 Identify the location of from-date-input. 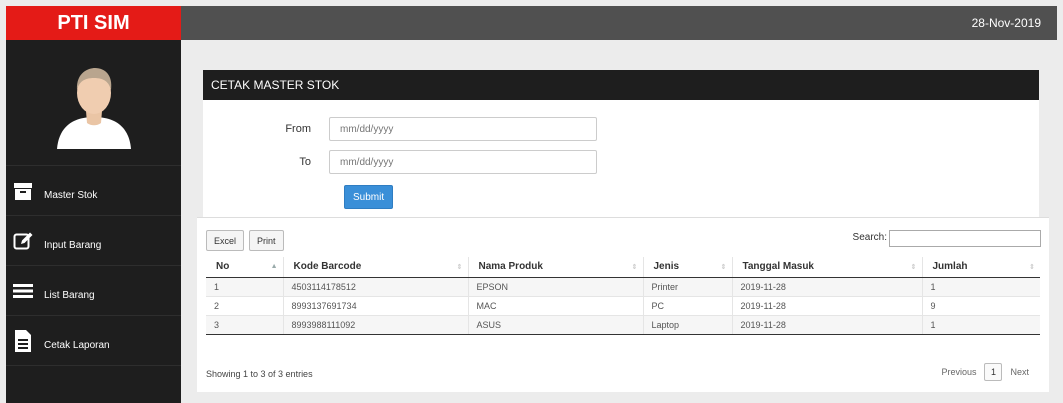
(463, 129).